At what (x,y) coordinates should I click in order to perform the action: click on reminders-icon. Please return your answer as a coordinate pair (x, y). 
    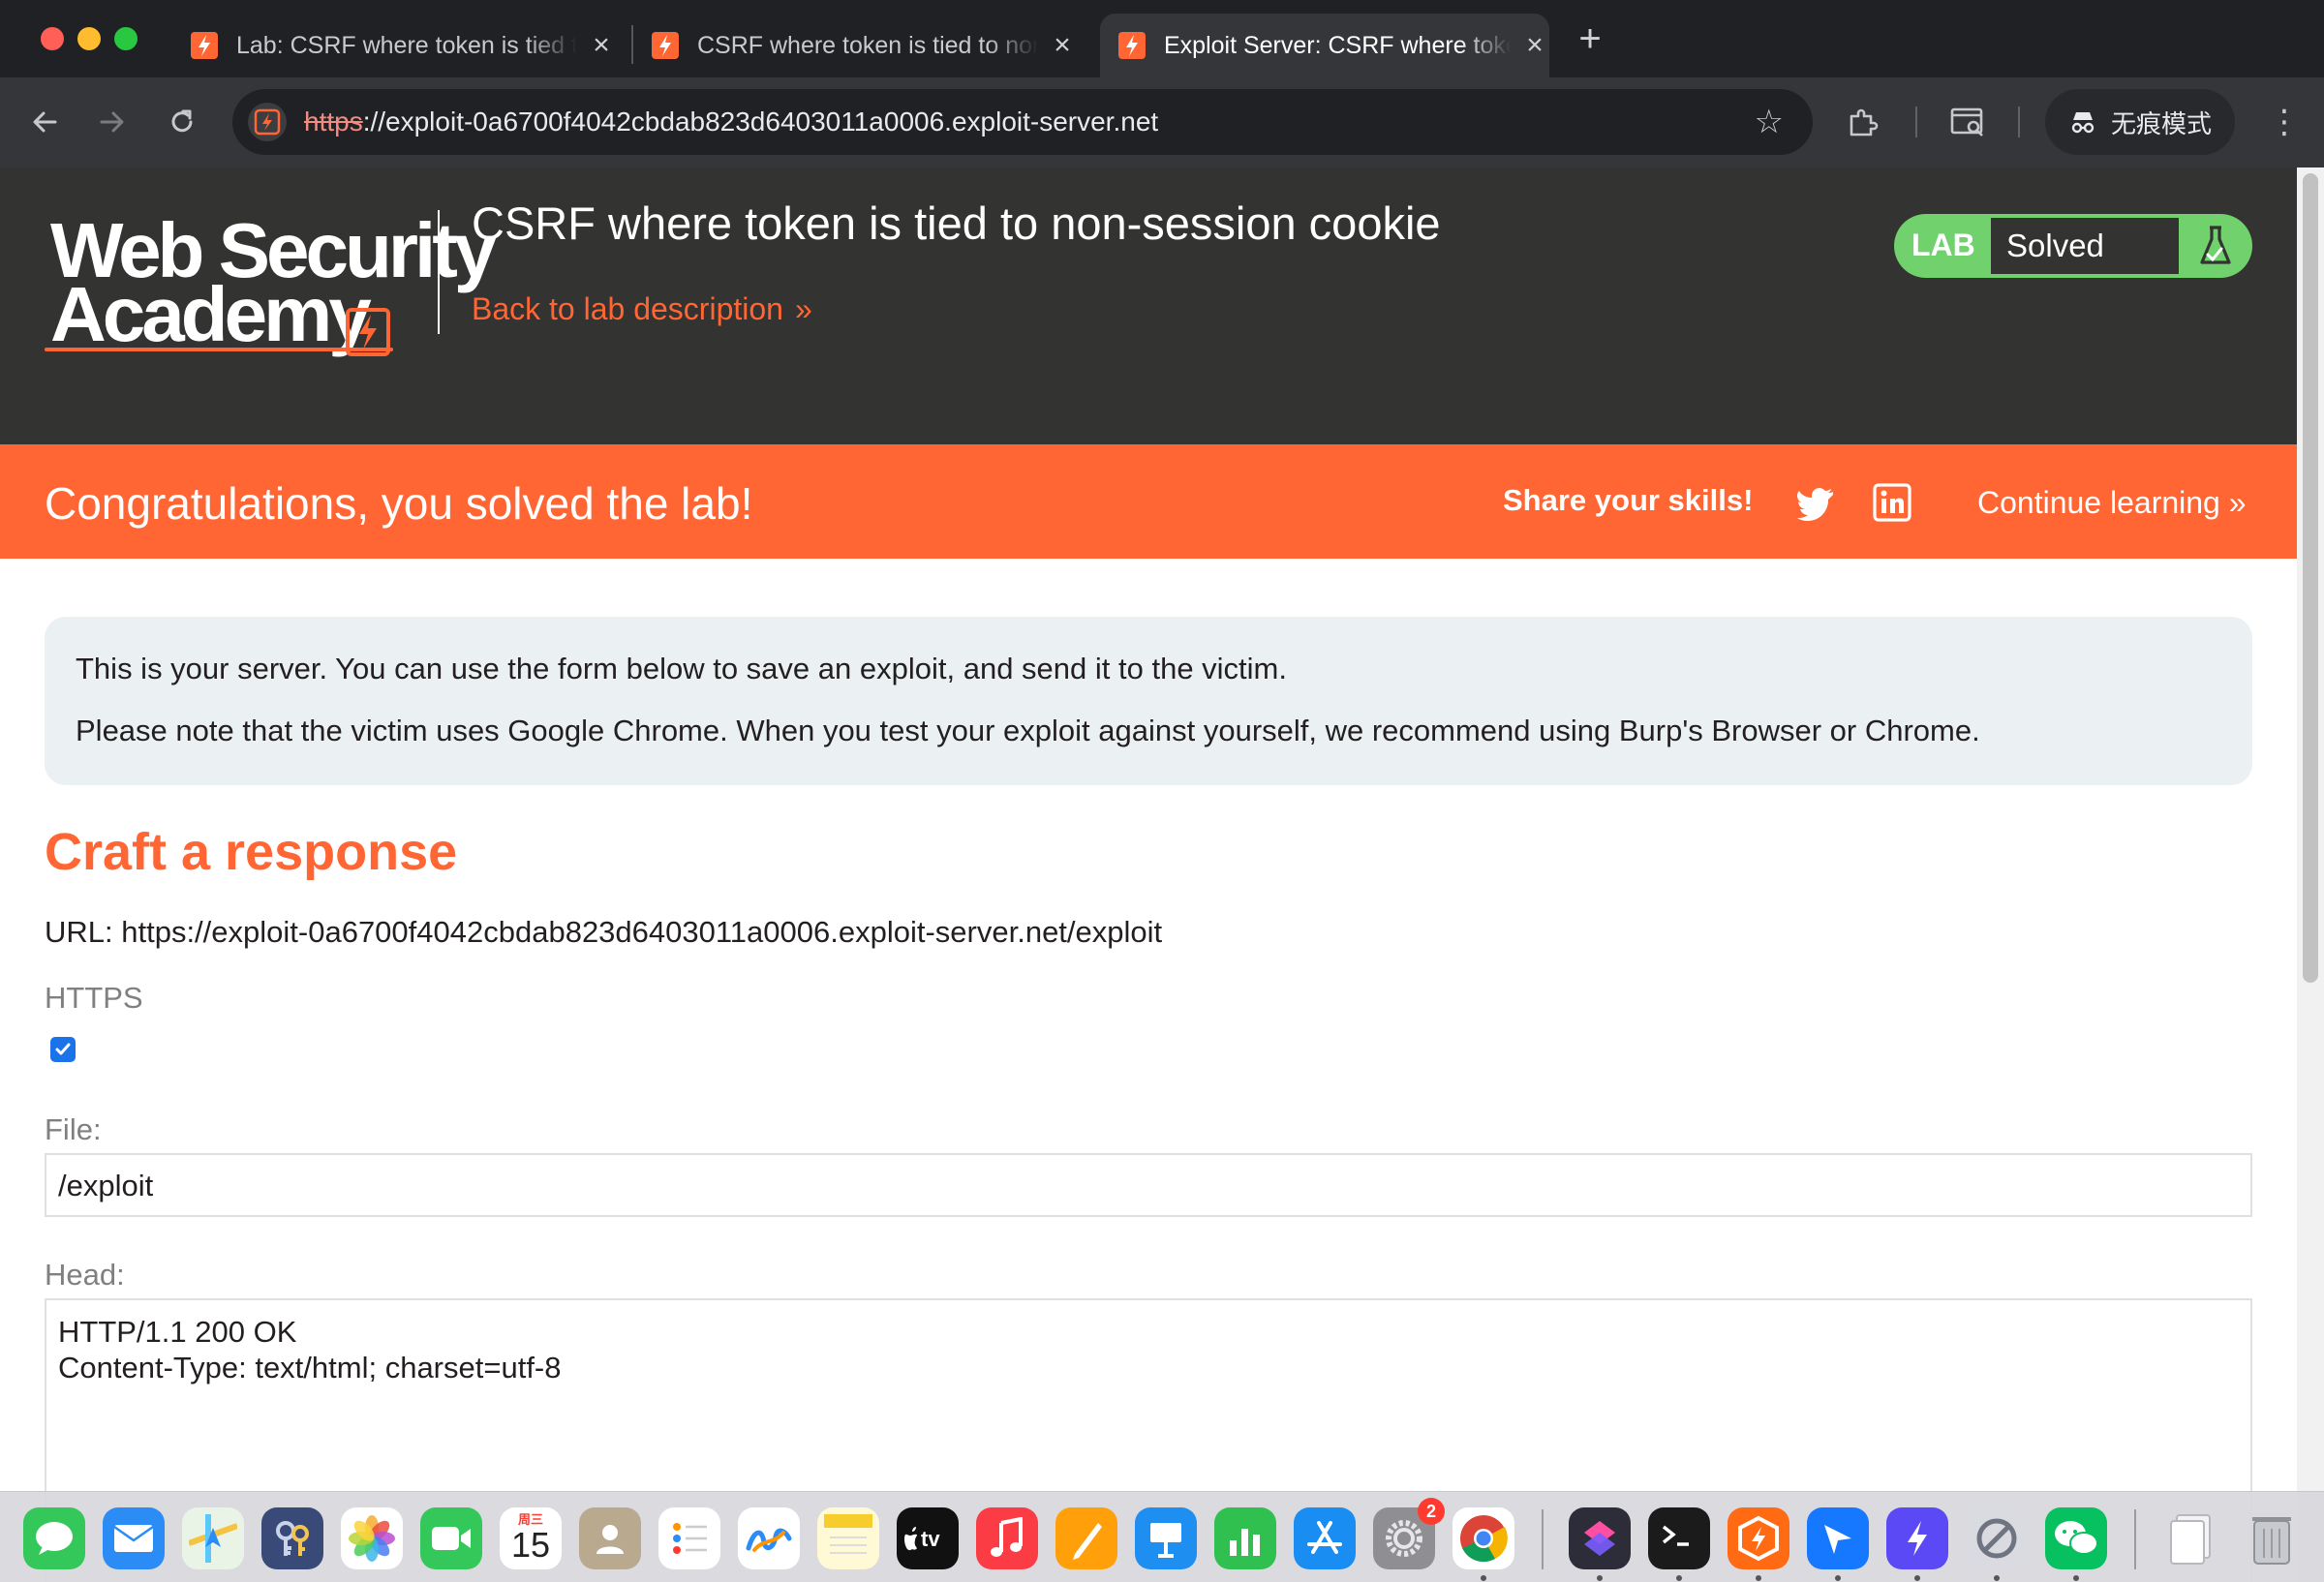
    Looking at the image, I should click on (689, 1538).